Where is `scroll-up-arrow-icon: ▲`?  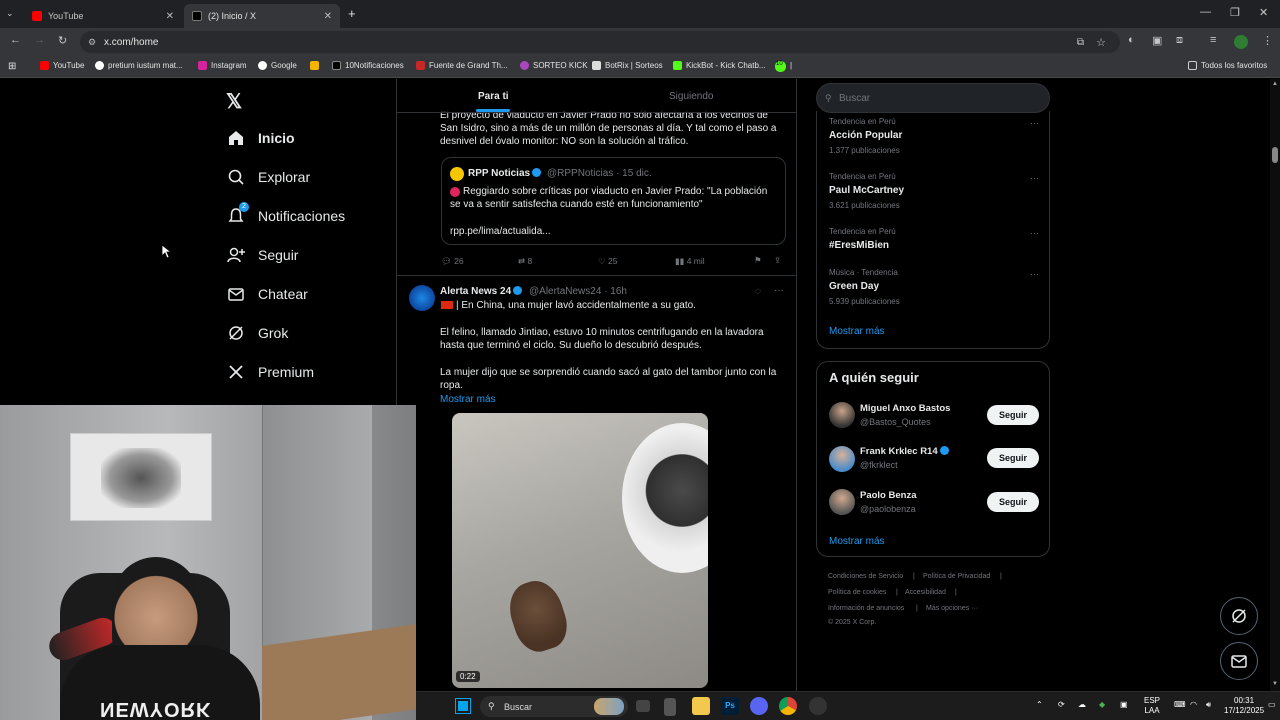
scroll-up-arrow-icon: ▲ is located at coordinates (1275, 84).